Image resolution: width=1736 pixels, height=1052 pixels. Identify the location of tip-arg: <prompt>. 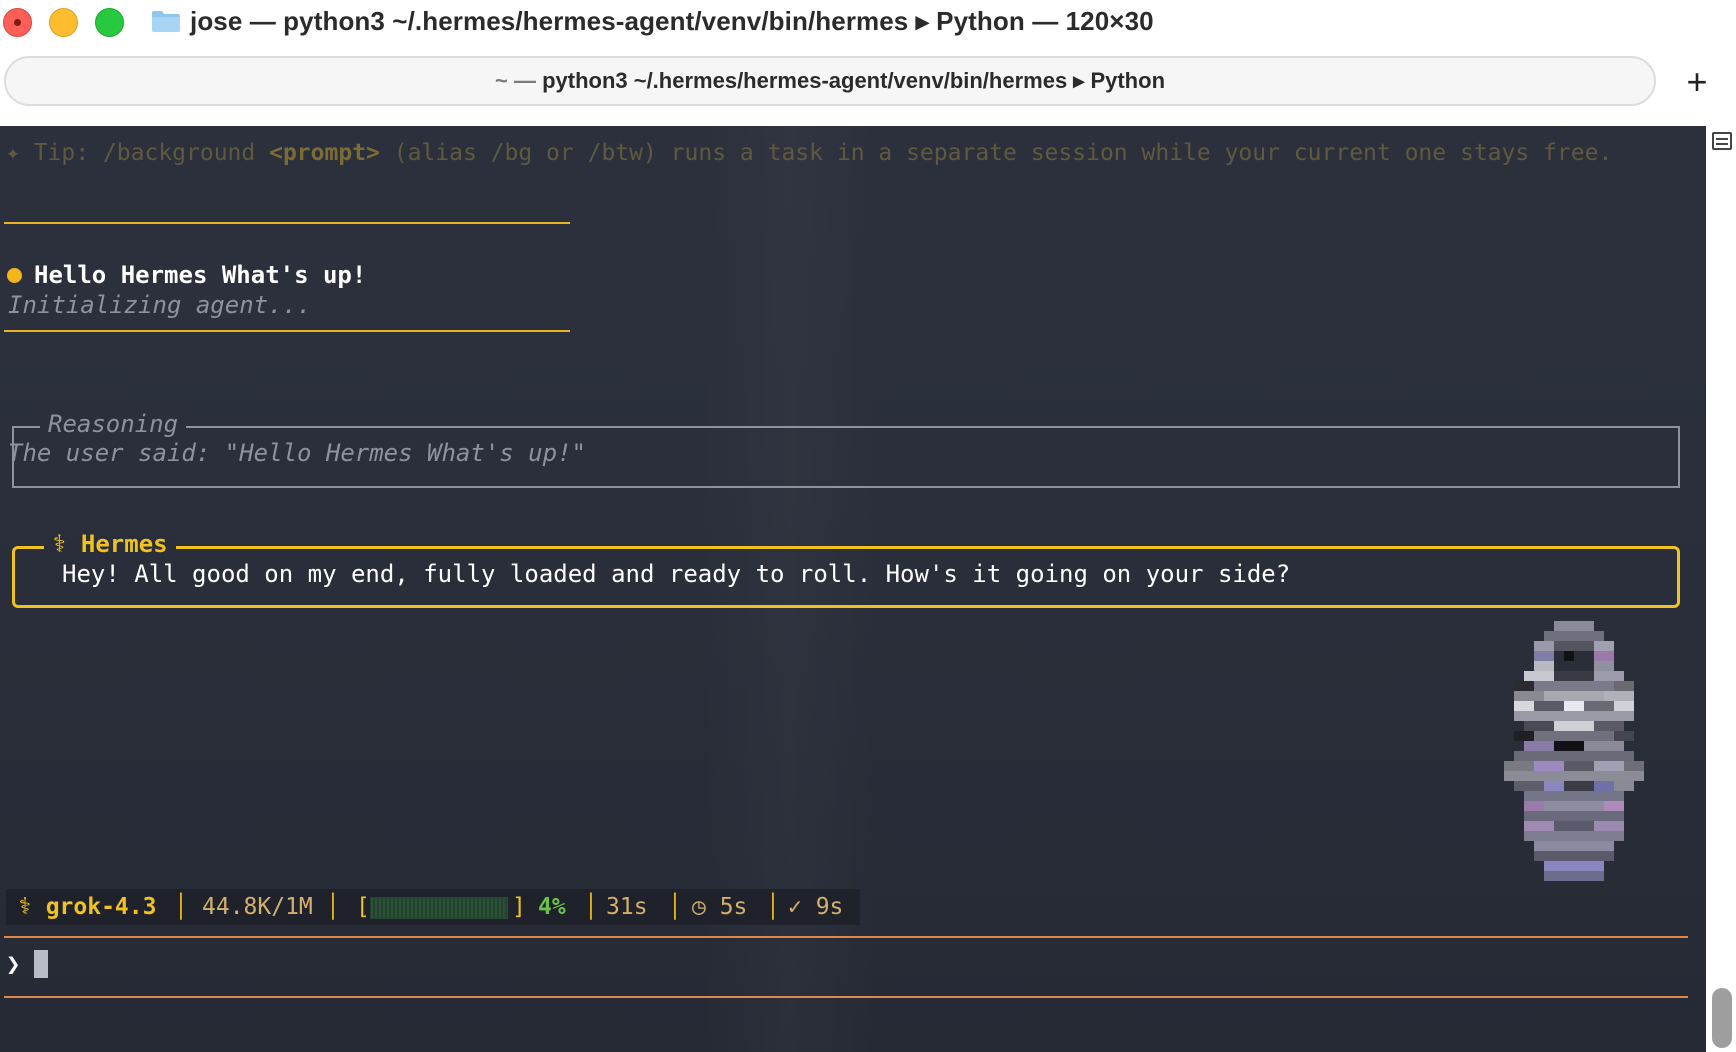
(324, 153).